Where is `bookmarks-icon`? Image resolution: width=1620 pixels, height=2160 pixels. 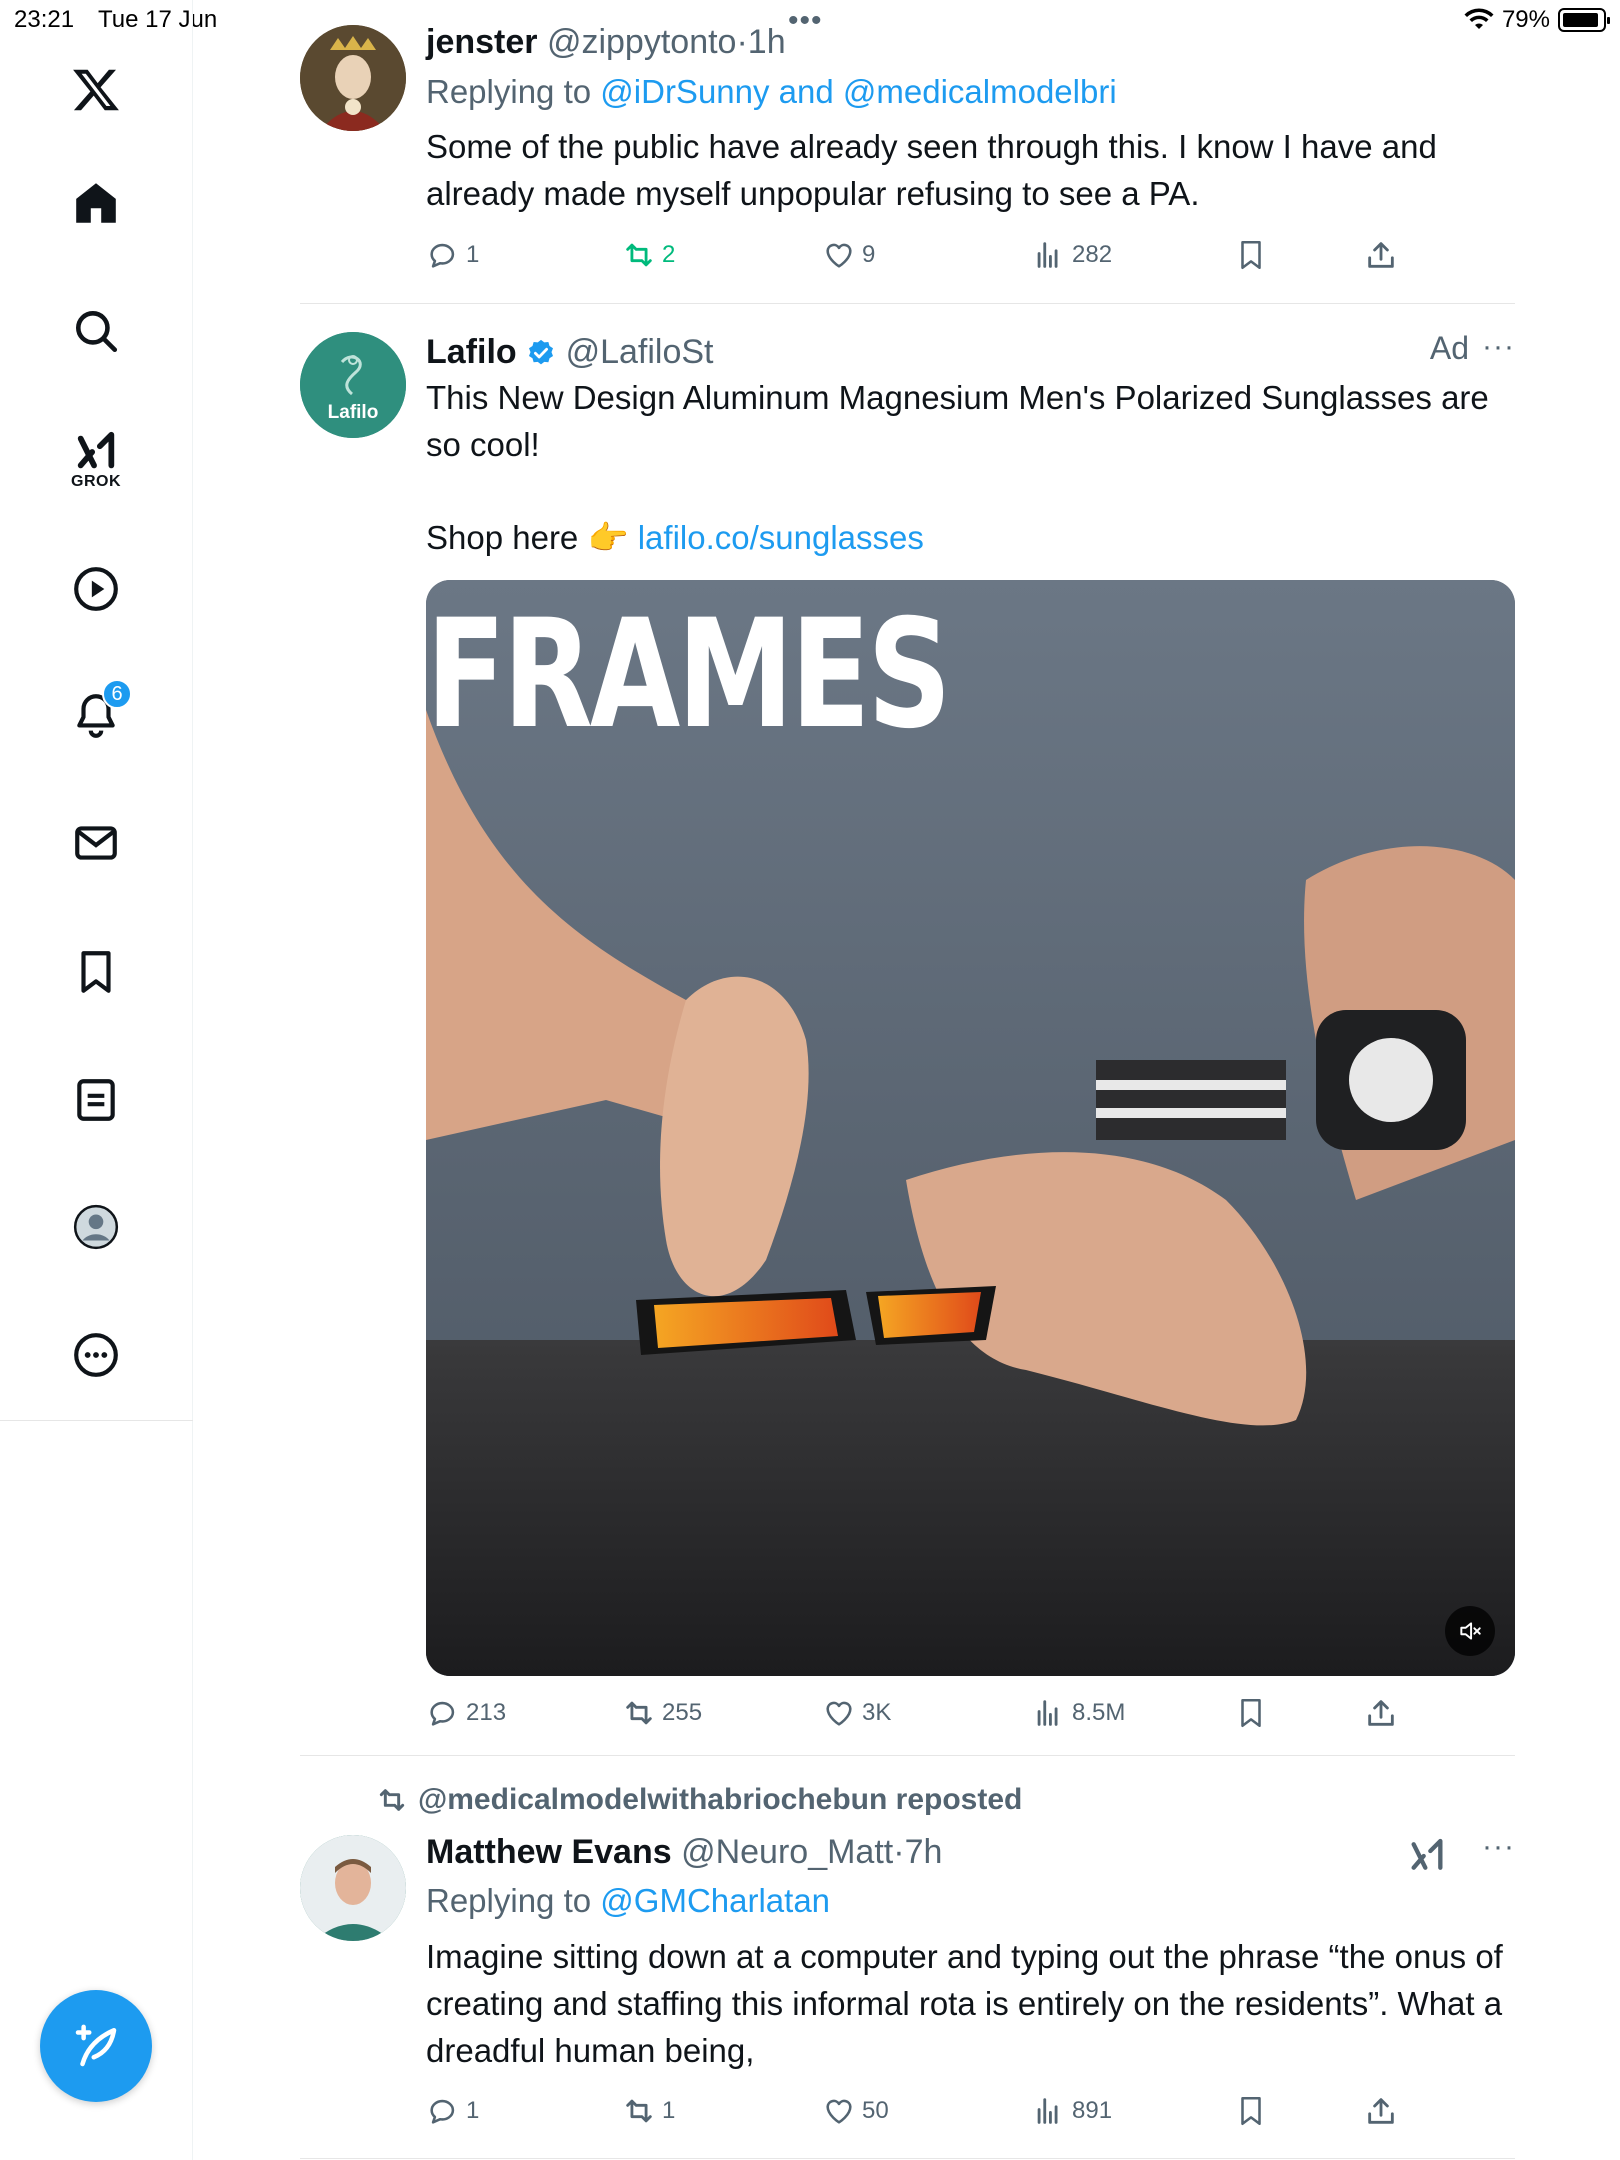 bookmarks-icon is located at coordinates (96, 972).